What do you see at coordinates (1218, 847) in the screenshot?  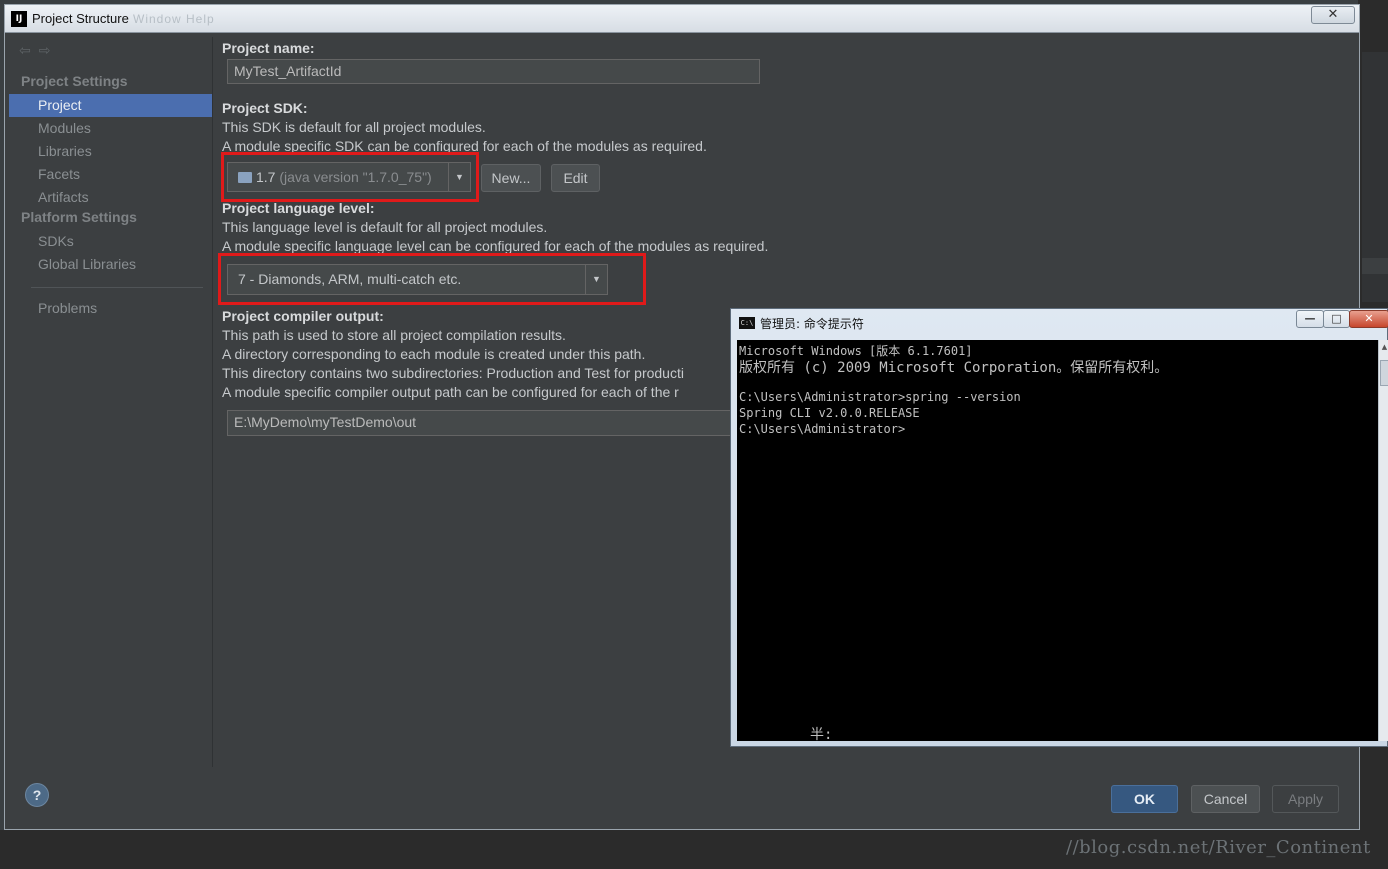 I see `watermark: //blog.csdn.net/River_Continent` at bounding box center [1218, 847].